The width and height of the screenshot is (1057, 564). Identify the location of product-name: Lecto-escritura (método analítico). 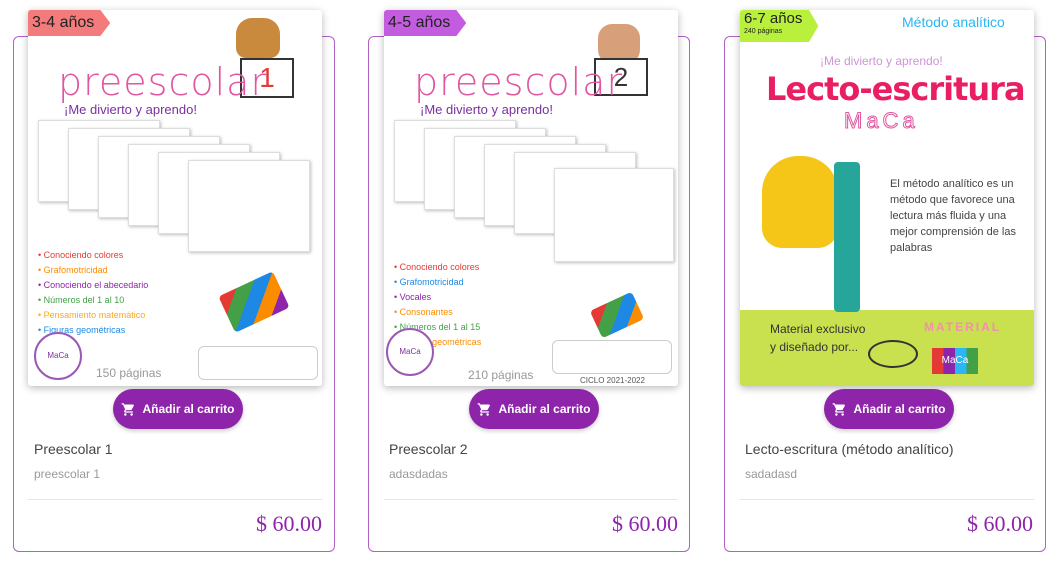
(849, 449).